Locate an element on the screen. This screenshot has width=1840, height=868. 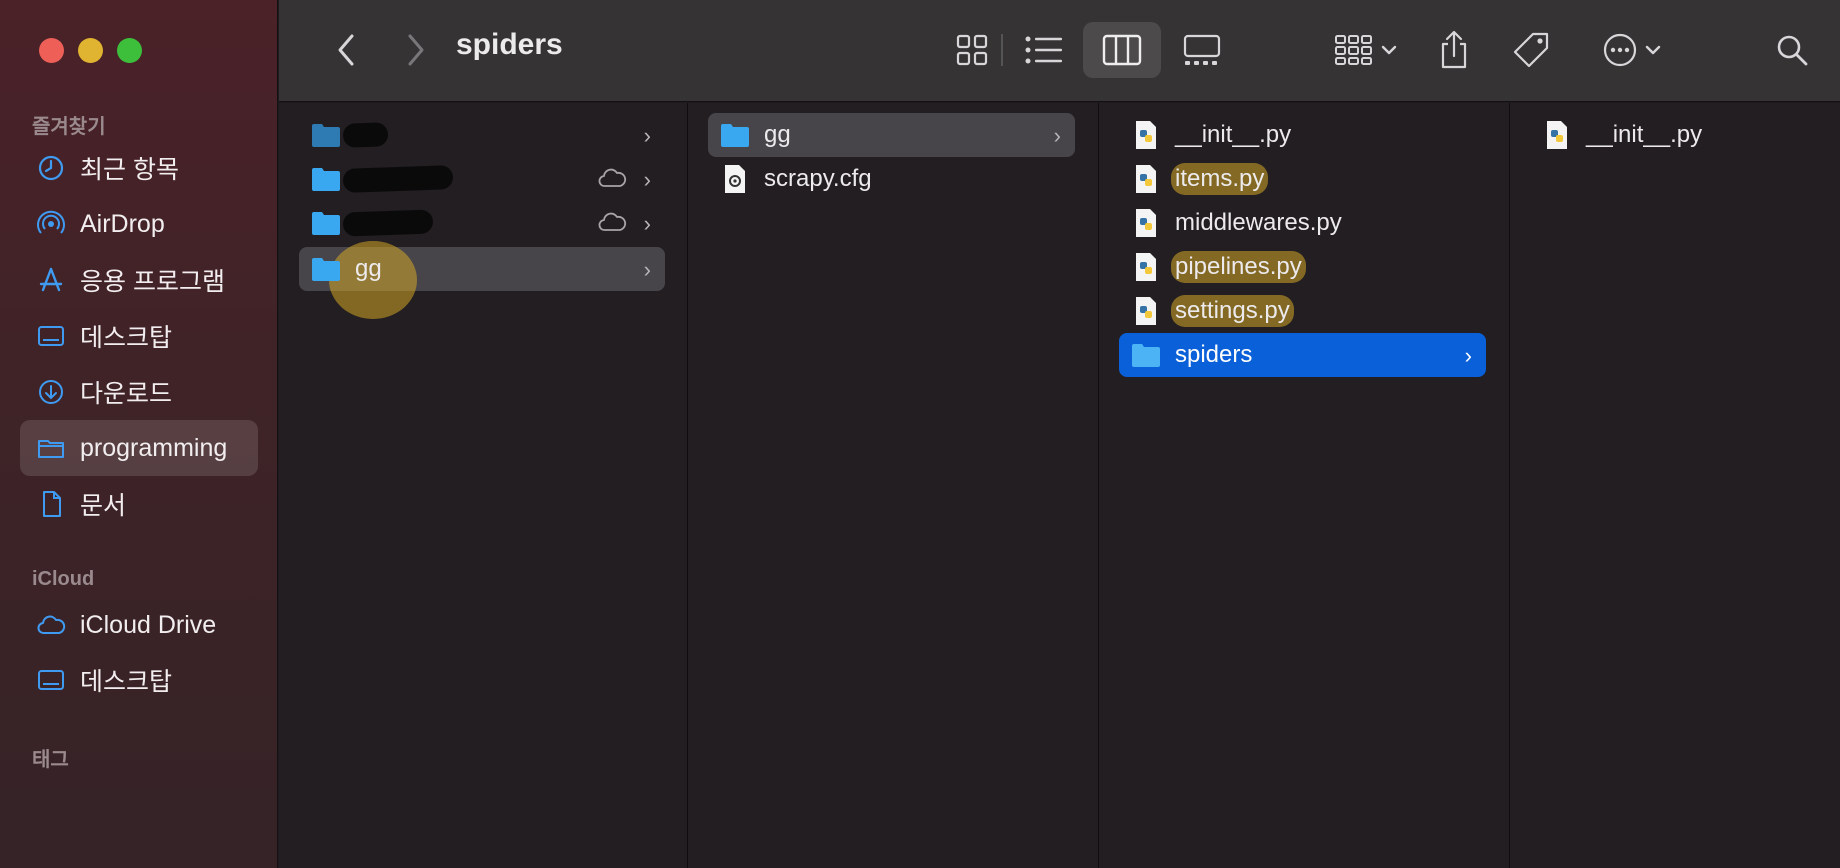
list-item-label: __init__.py is located at coordinates (1233, 134).